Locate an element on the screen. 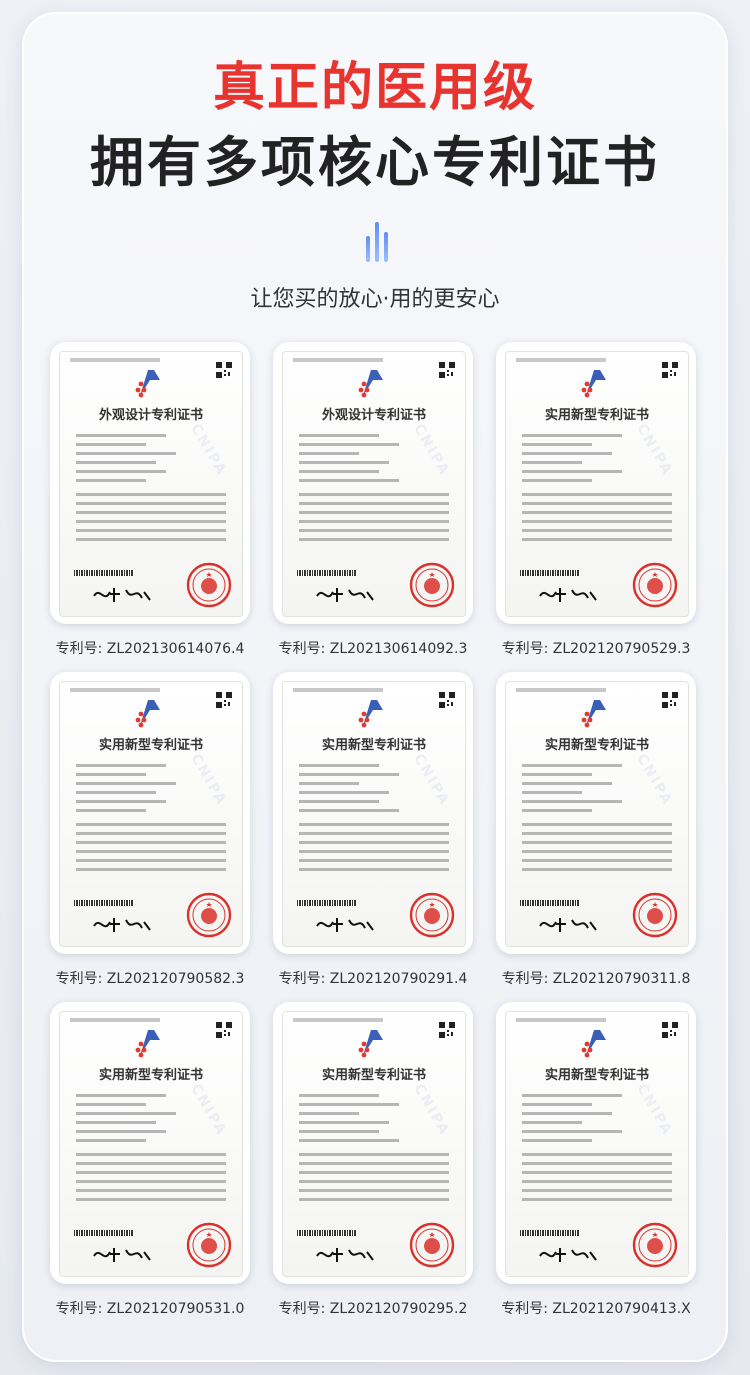 The image size is (750, 1375). certificate-image: 实用新型专利证书 CNIPA is located at coordinates (597, 484).